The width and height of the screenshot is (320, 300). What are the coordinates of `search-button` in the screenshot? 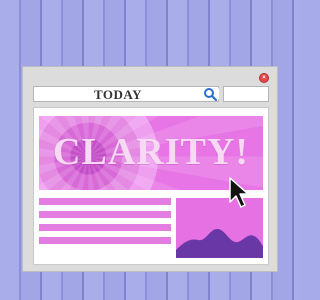 It's located at (210, 94).